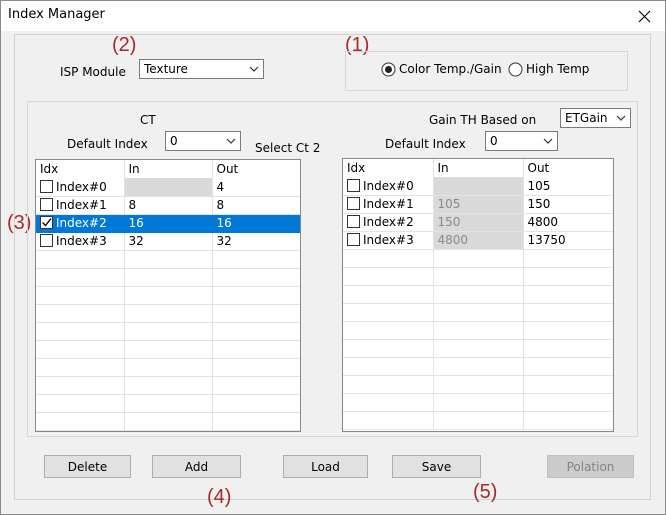 This screenshot has width=666, height=515. Describe the element at coordinates (568, 240) in the screenshot. I see `out-cell: 13750` at that location.